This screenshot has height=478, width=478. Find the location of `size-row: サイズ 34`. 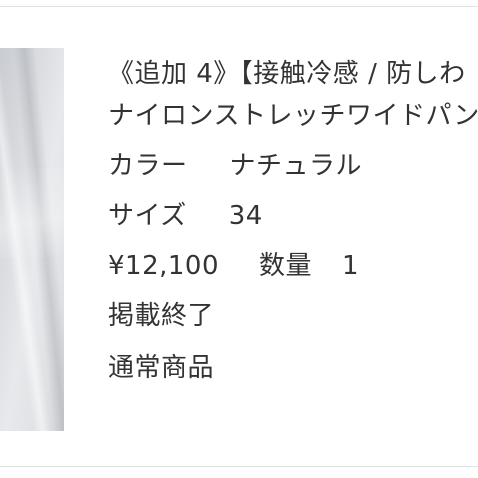

size-row: サイズ 34 is located at coordinates (185, 216).